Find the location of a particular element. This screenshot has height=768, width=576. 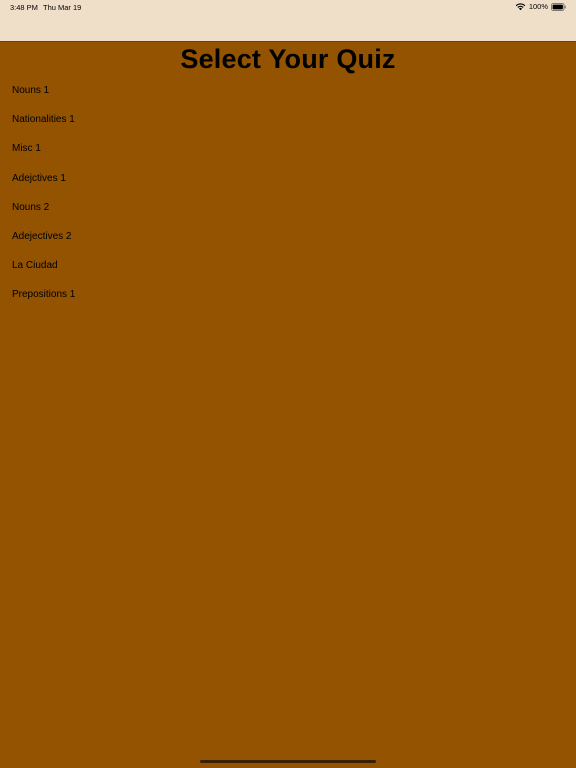

status-bar: 3:48 PM Thu Mar 19 100% is located at coordinates (288, 21).